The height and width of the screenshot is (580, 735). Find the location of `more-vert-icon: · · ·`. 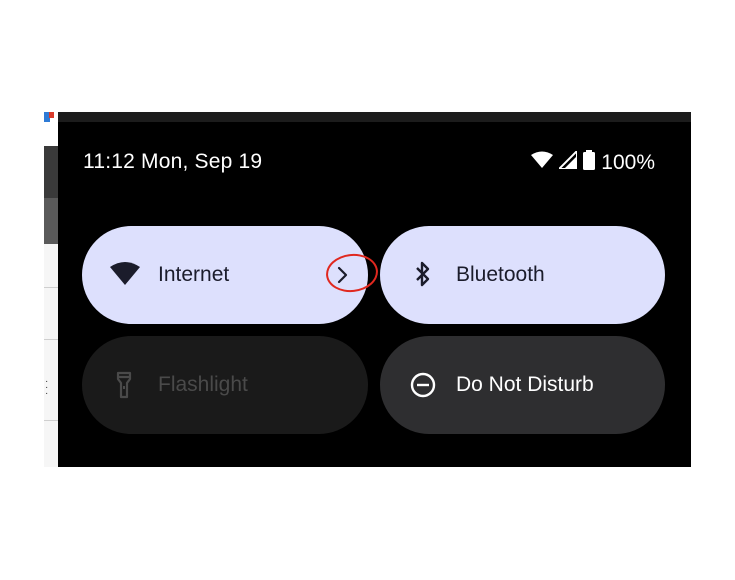

more-vert-icon: · · · is located at coordinates (47, 387).